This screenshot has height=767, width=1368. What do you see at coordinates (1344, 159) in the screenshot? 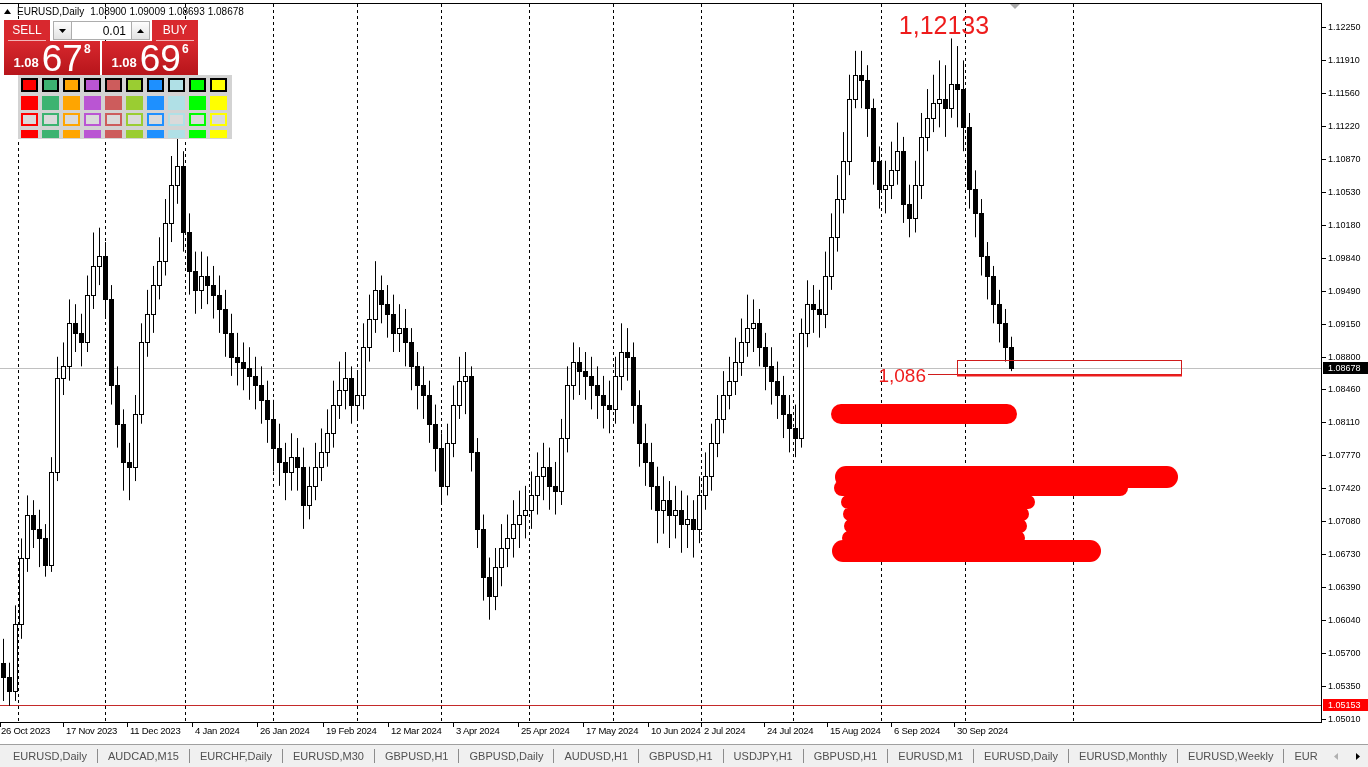
I see `axis-price-label: 1.10870` at bounding box center [1344, 159].